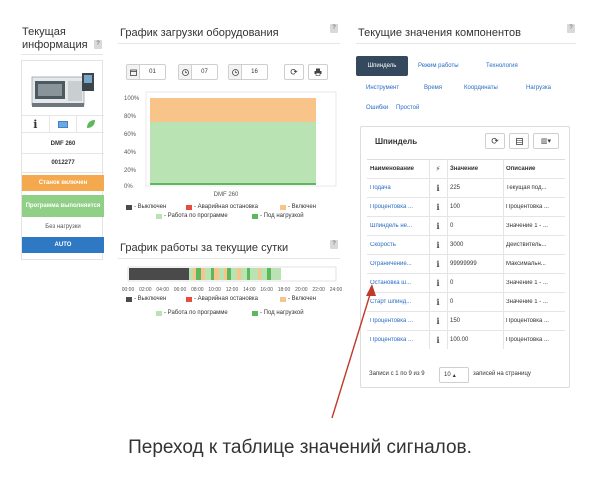 The height and width of the screenshot is (477, 600). I want to click on annotation-arrow, so click(353, 351).